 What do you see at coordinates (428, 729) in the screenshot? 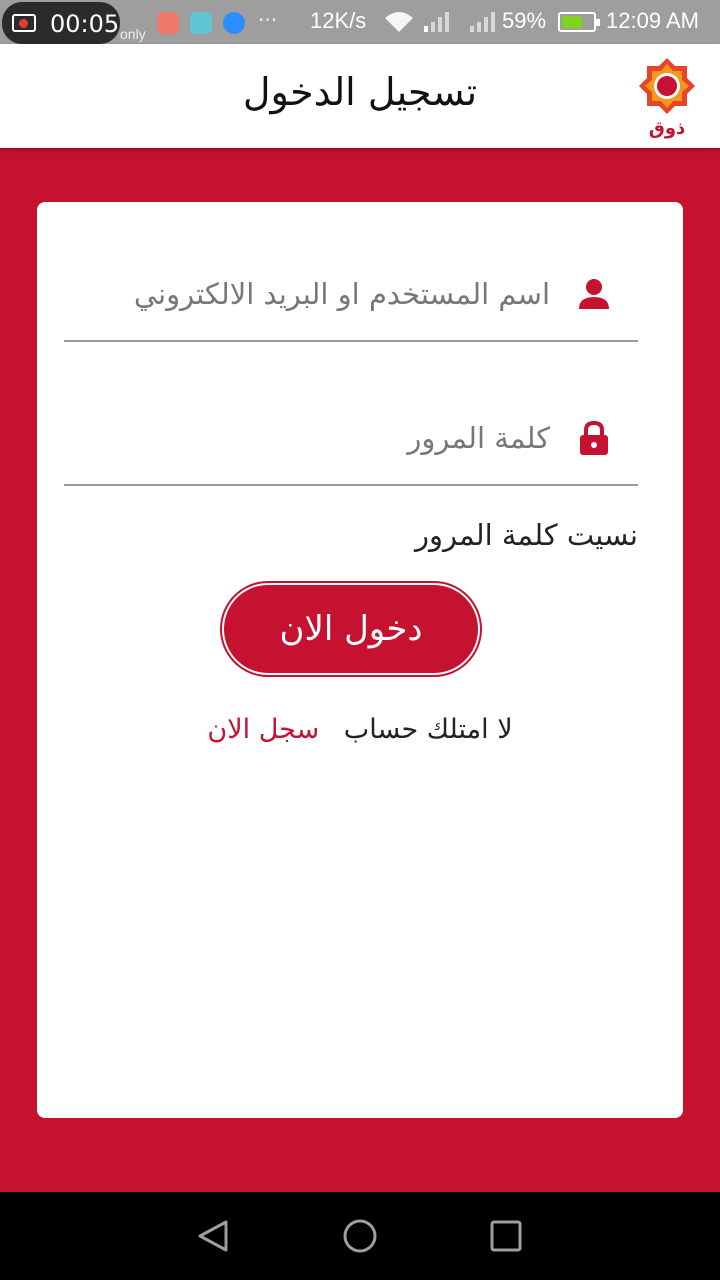
I see `no-account-label: لا امتلك حساب` at bounding box center [428, 729].